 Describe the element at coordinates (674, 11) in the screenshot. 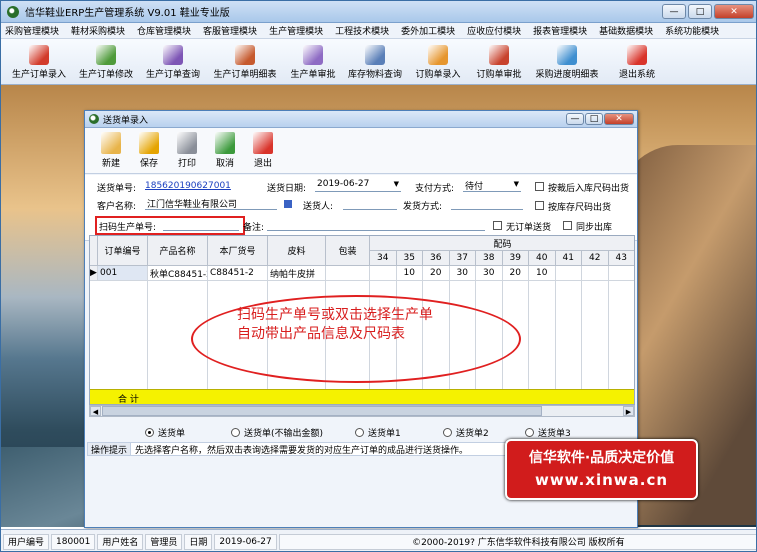

I see `minimize-button: —` at that location.